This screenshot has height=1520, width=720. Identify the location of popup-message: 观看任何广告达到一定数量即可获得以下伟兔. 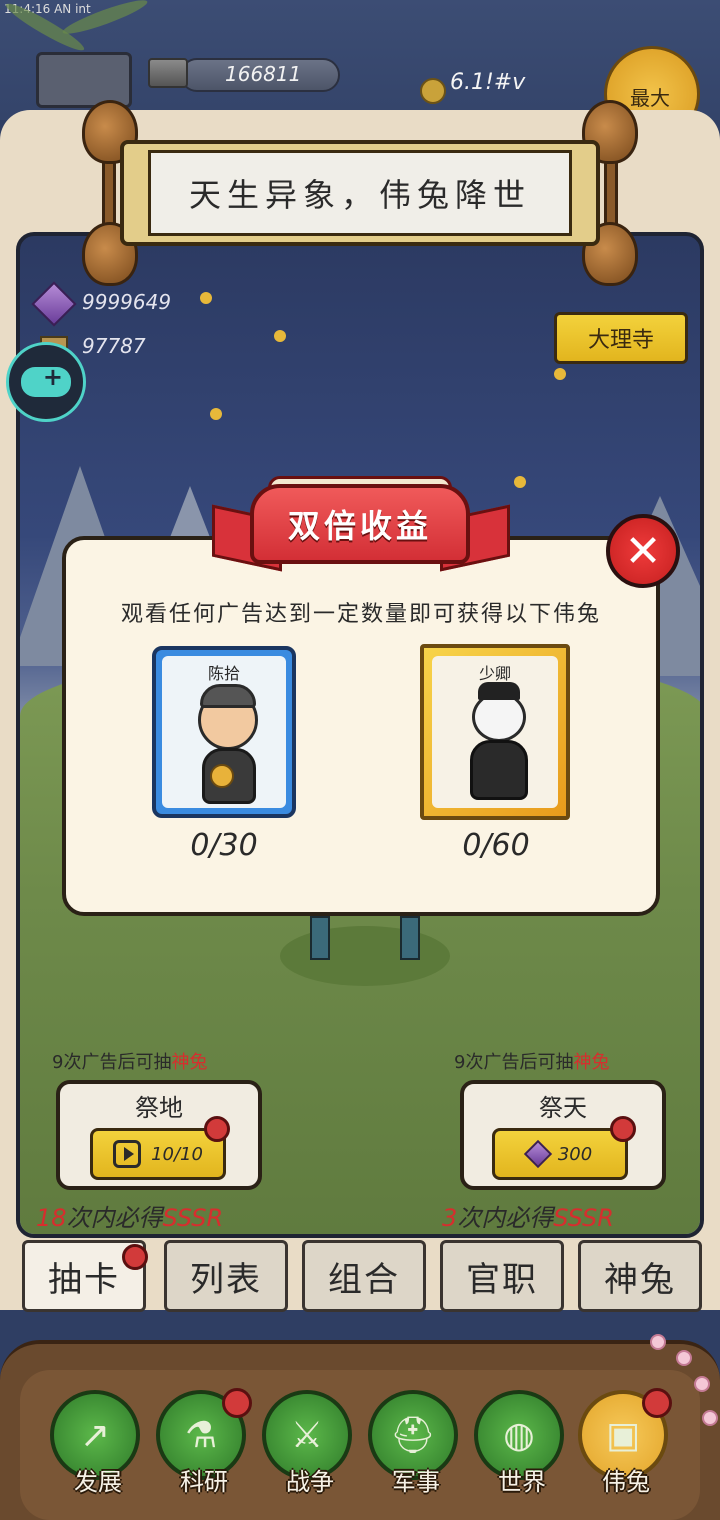
(360, 614).